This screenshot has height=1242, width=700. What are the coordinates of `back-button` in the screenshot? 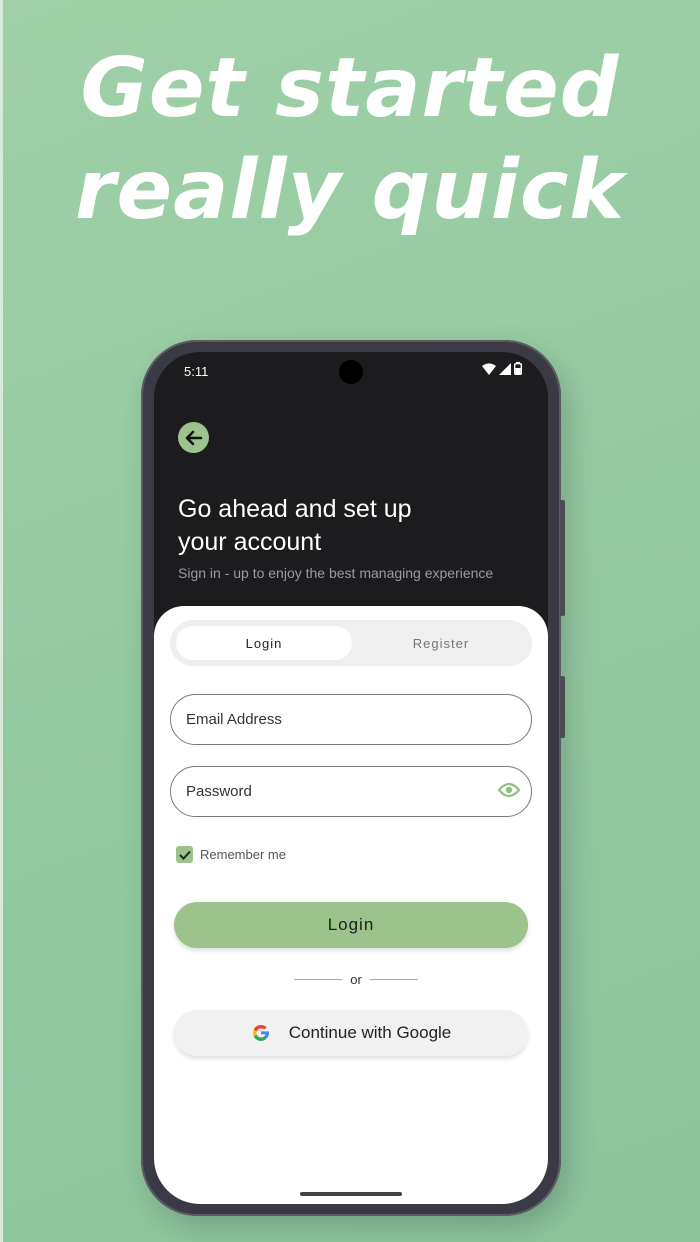 It's located at (193, 437).